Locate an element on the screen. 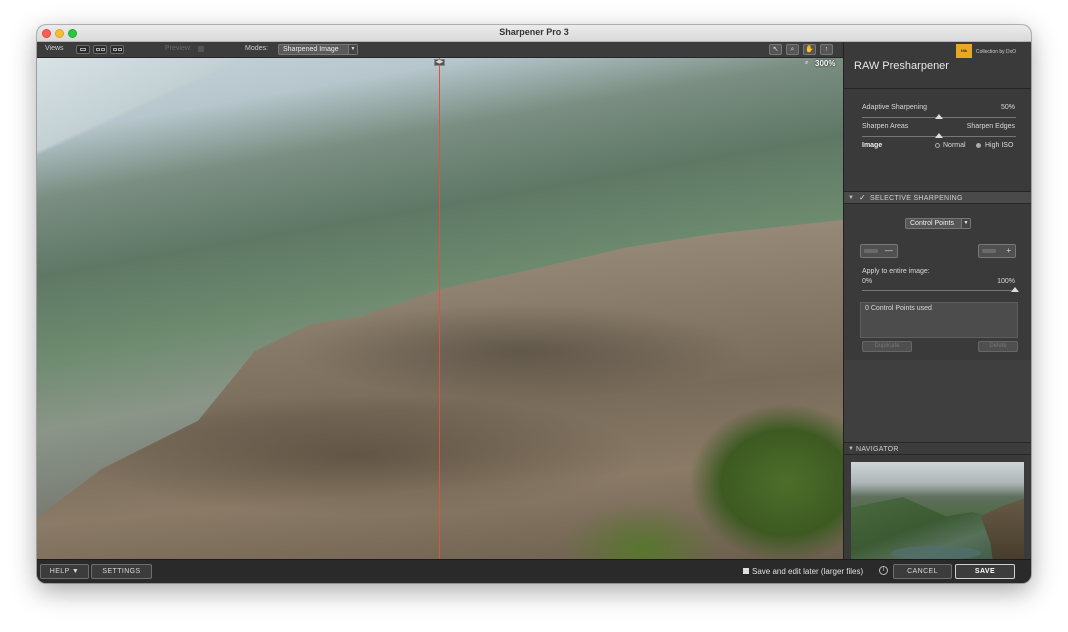  delete-button: Delete is located at coordinates (998, 346).